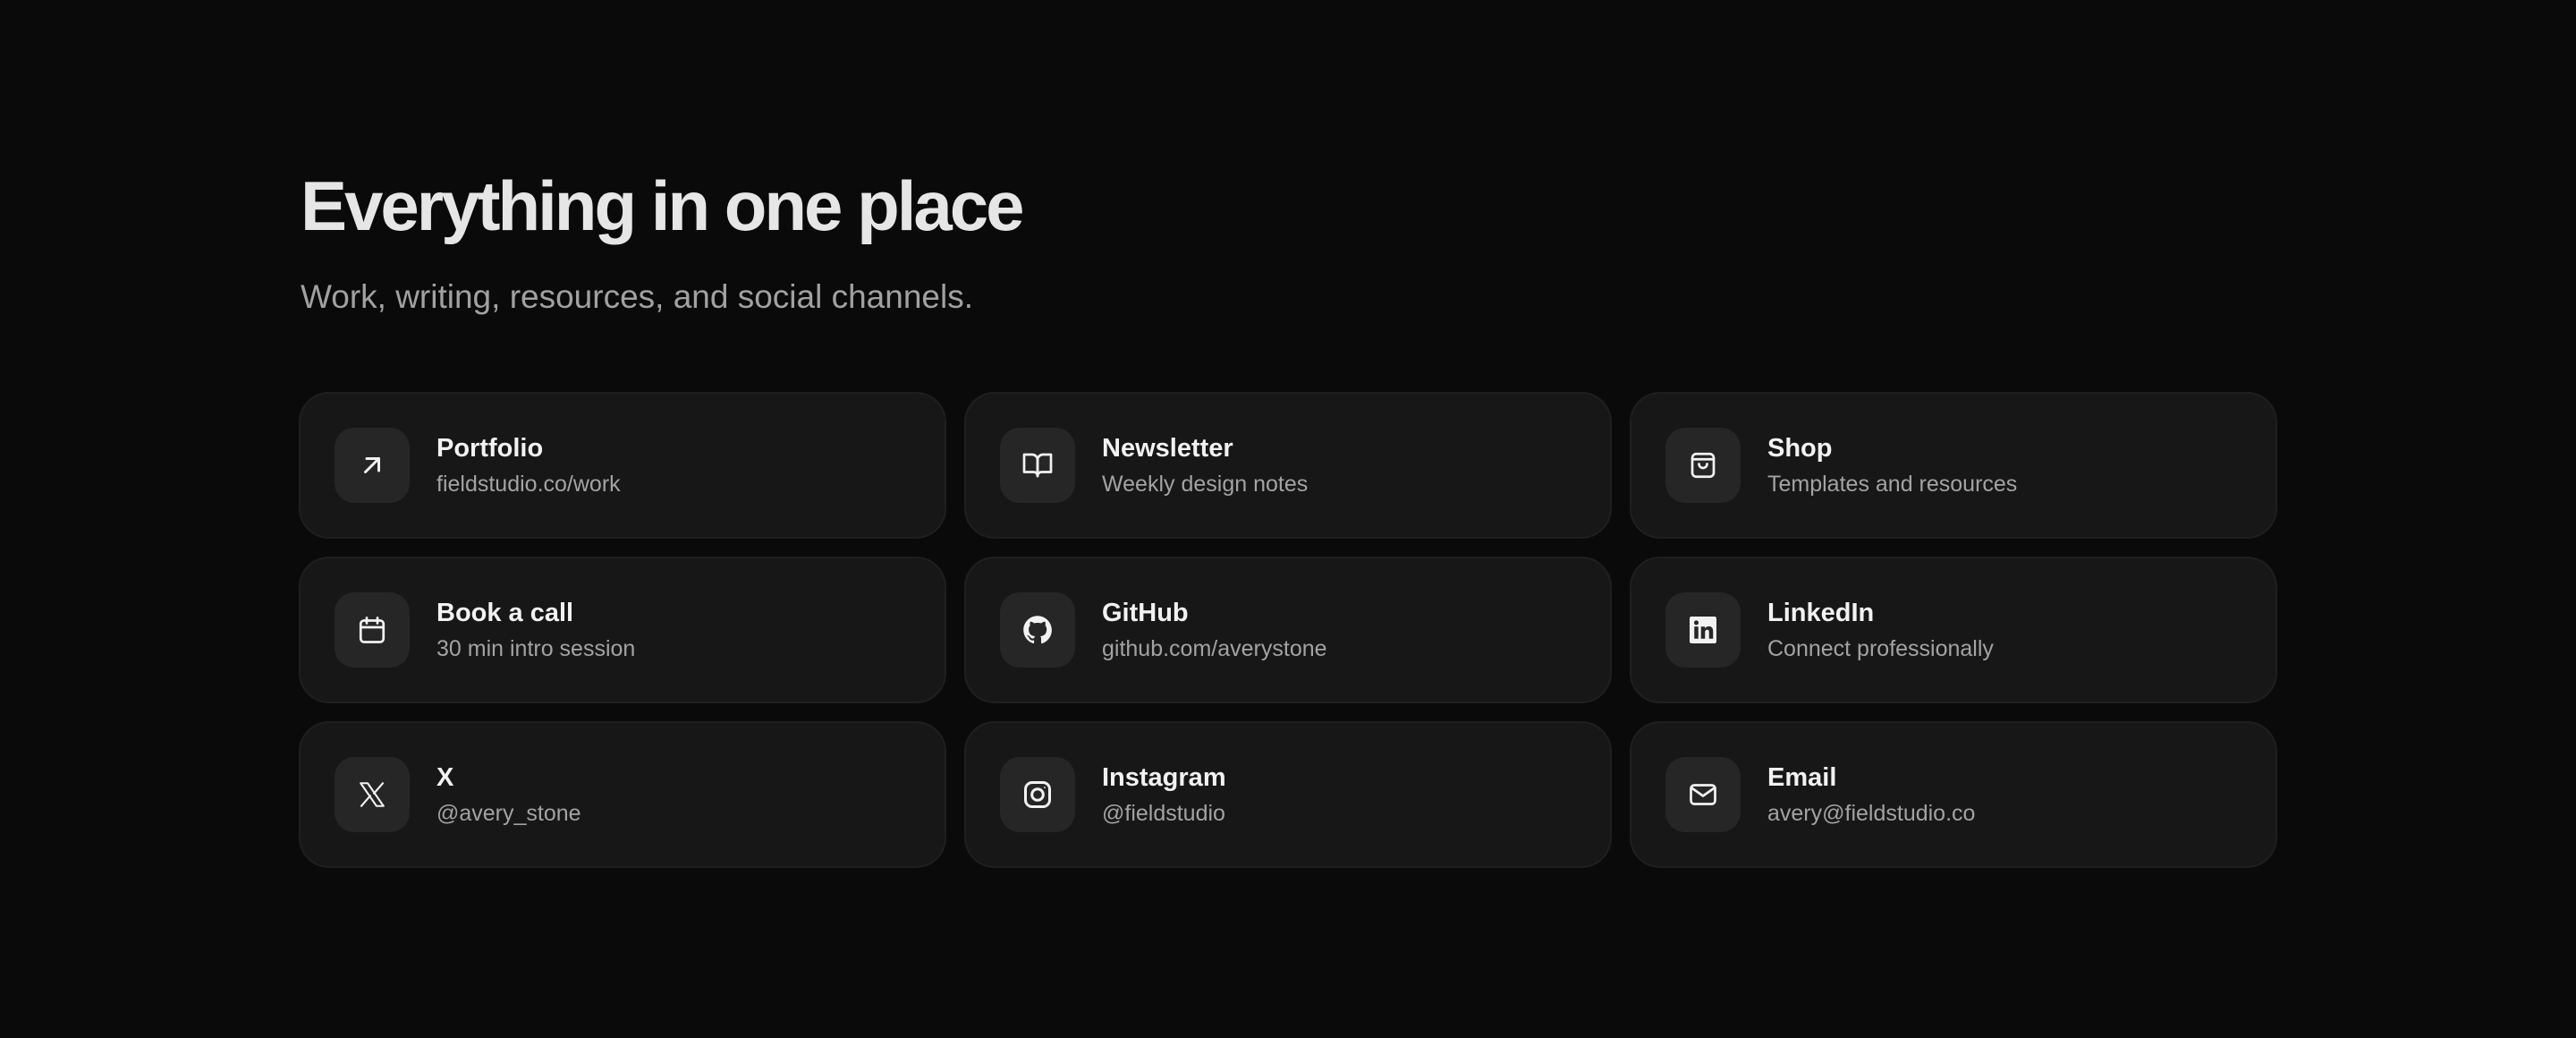  I want to click on link-card-label: LinkedIn, so click(1821, 613).